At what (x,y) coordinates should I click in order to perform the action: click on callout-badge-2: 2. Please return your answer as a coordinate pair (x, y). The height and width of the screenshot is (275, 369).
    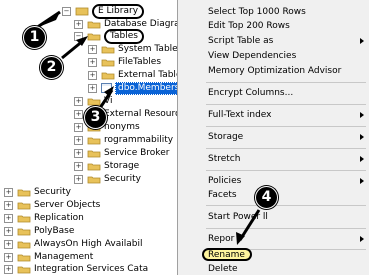
    Looking at the image, I should click on (51, 67).